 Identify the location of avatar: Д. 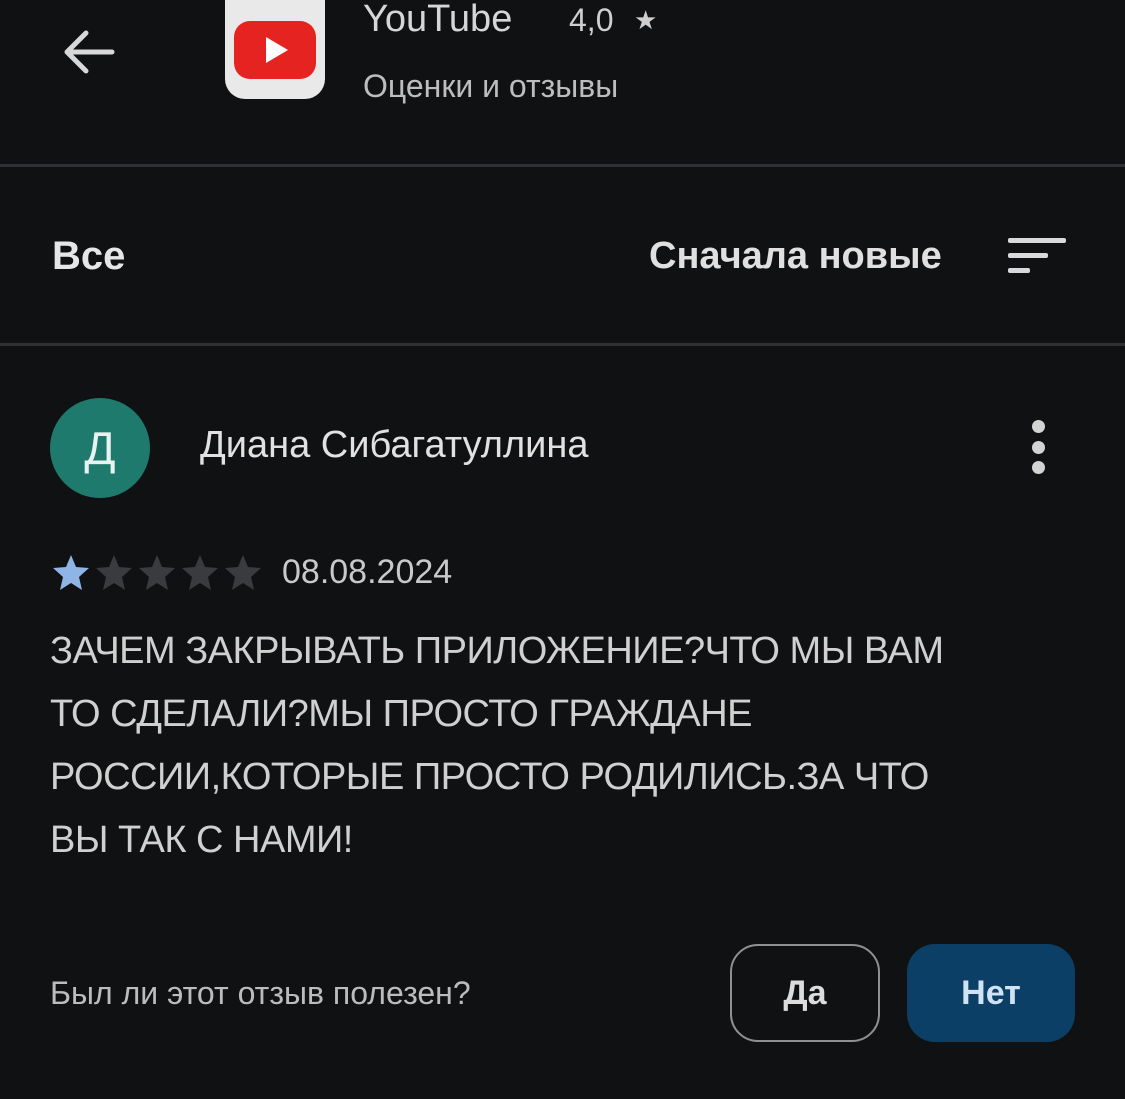
(100, 448).